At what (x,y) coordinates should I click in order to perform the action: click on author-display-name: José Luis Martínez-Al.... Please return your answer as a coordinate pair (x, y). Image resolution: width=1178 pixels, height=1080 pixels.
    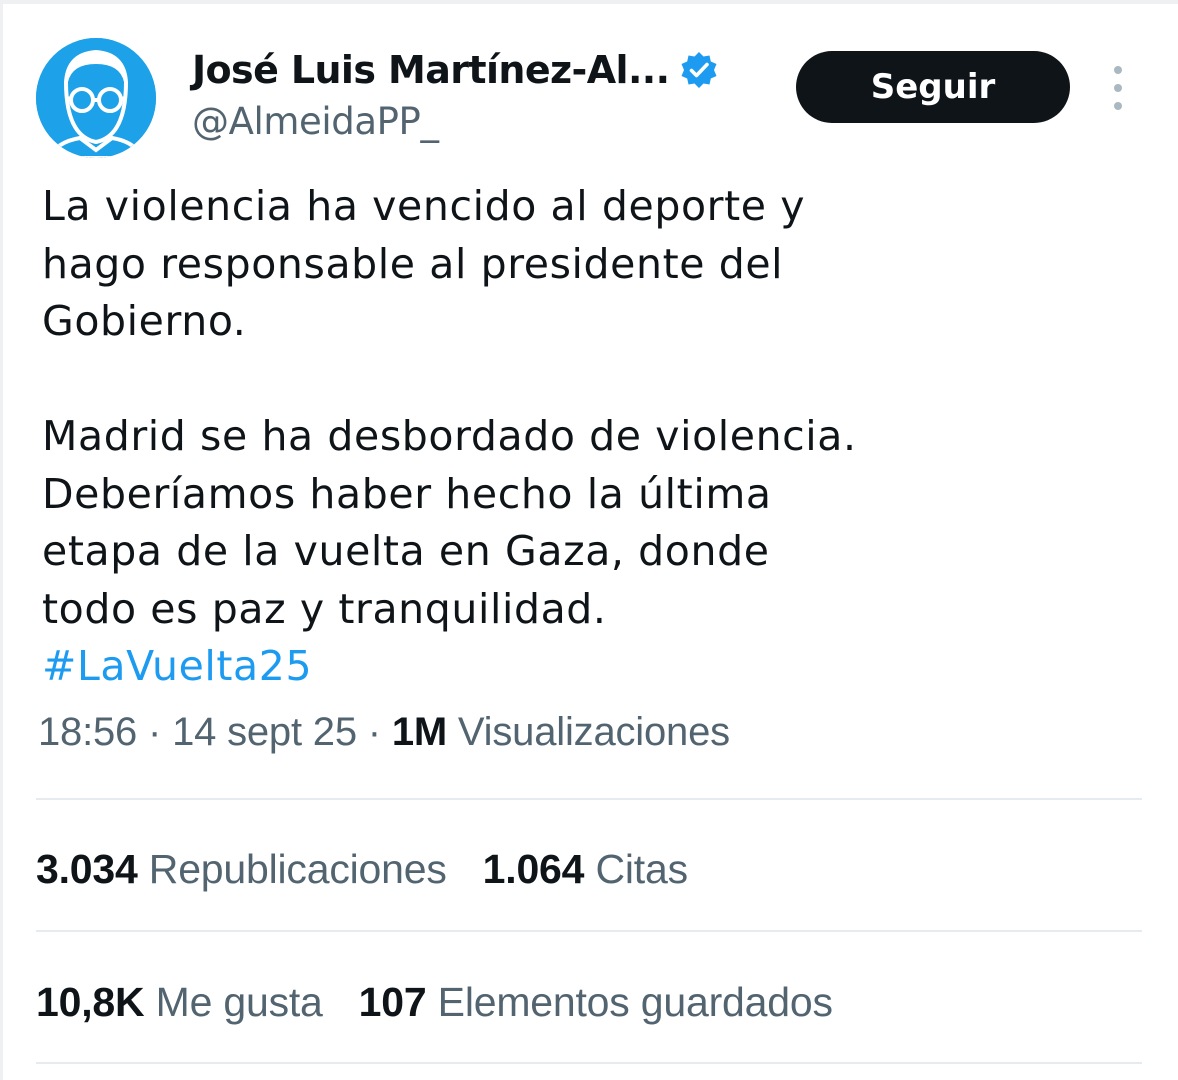
    Looking at the image, I should click on (431, 70).